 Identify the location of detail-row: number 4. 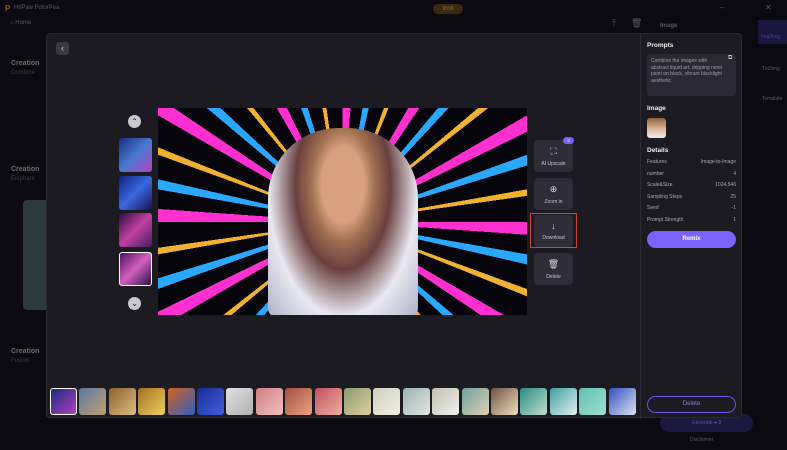
(691, 177).